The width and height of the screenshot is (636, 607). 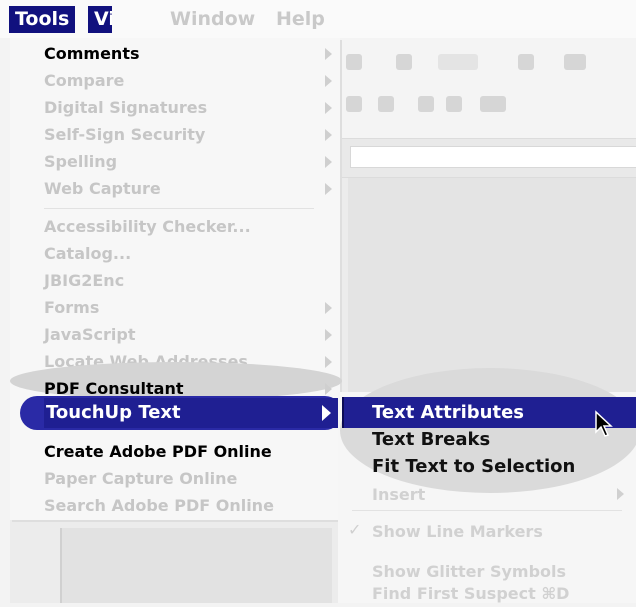 I want to click on menu-item-jbig2enc: JBIG2Enc, so click(x=175, y=280).